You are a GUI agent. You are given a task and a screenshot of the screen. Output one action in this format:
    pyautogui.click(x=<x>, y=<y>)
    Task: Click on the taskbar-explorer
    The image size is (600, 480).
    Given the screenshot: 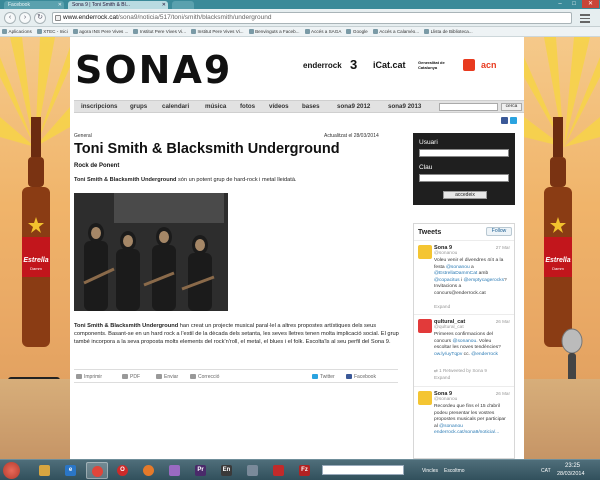 What is the action you would take?
    pyautogui.click(x=45, y=470)
    